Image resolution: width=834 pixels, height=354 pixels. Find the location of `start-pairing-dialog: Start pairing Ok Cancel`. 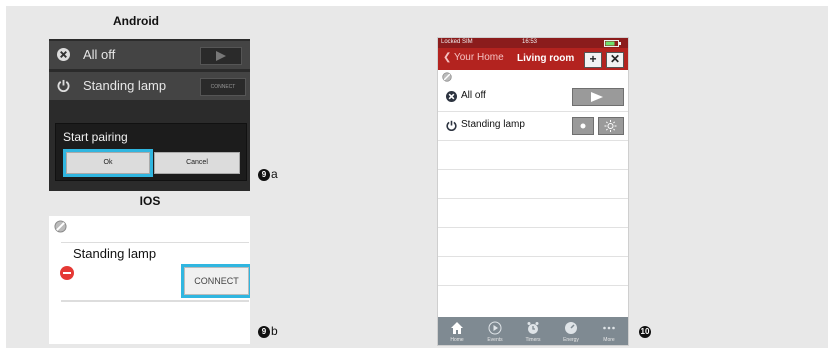

start-pairing-dialog: Start pairing Ok Cancel is located at coordinates (151, 152).